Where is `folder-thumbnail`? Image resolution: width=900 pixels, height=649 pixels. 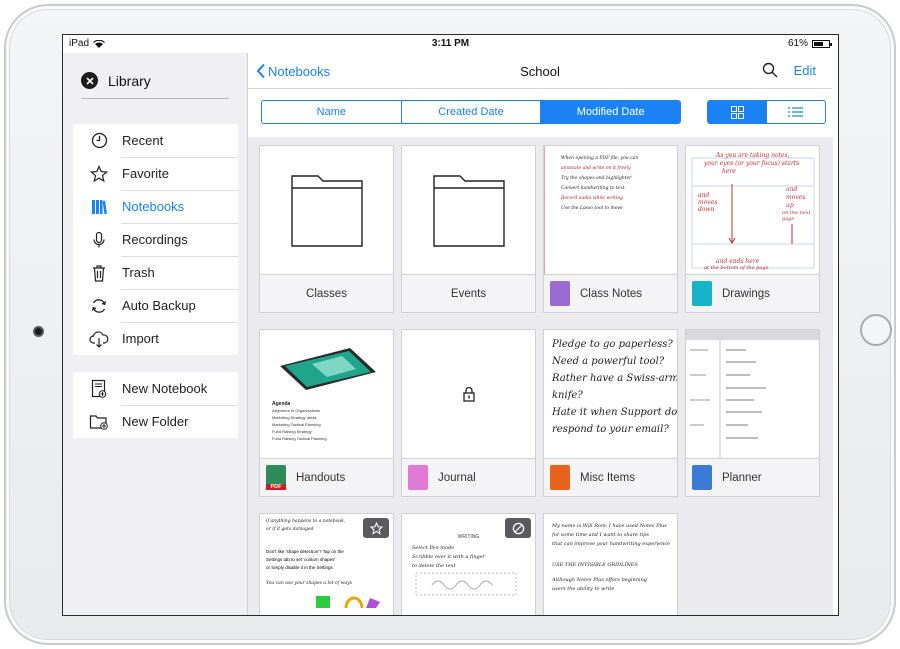 folder-thumbnail is located at coordinates (468, 210).